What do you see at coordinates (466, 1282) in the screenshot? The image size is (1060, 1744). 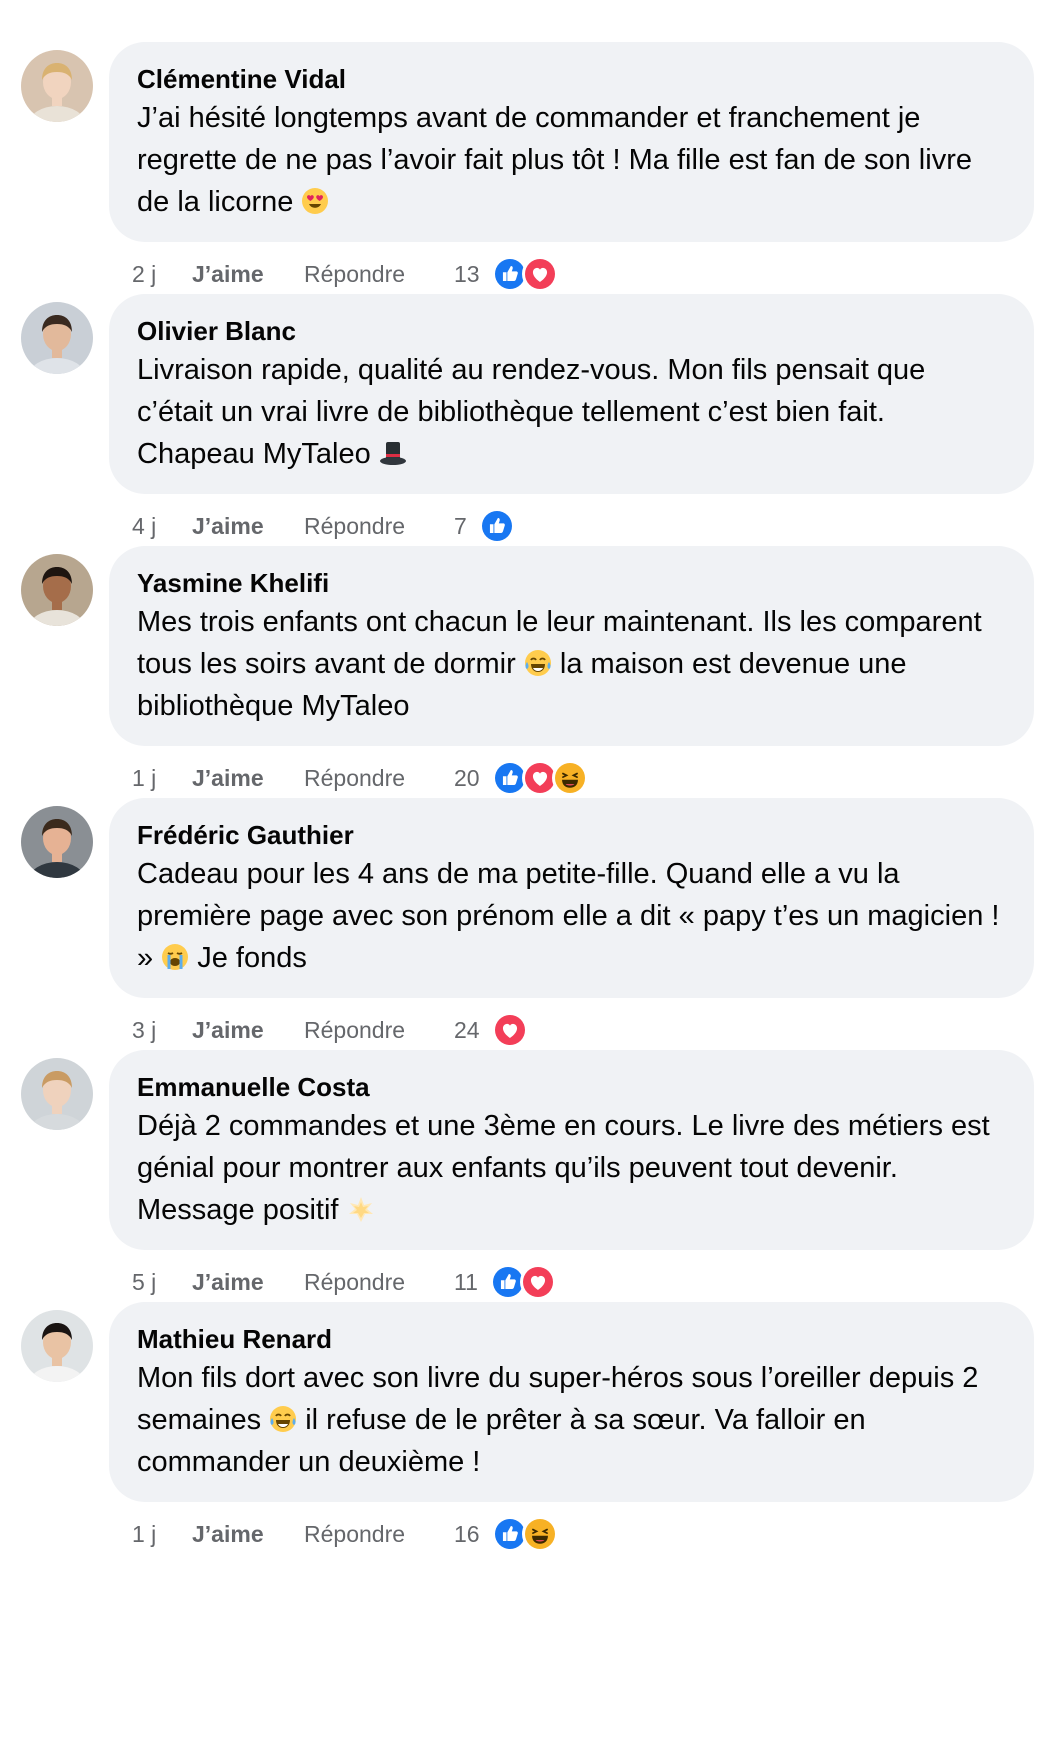 I see `reaction-count: 11` at bounding box center [466, 1282].